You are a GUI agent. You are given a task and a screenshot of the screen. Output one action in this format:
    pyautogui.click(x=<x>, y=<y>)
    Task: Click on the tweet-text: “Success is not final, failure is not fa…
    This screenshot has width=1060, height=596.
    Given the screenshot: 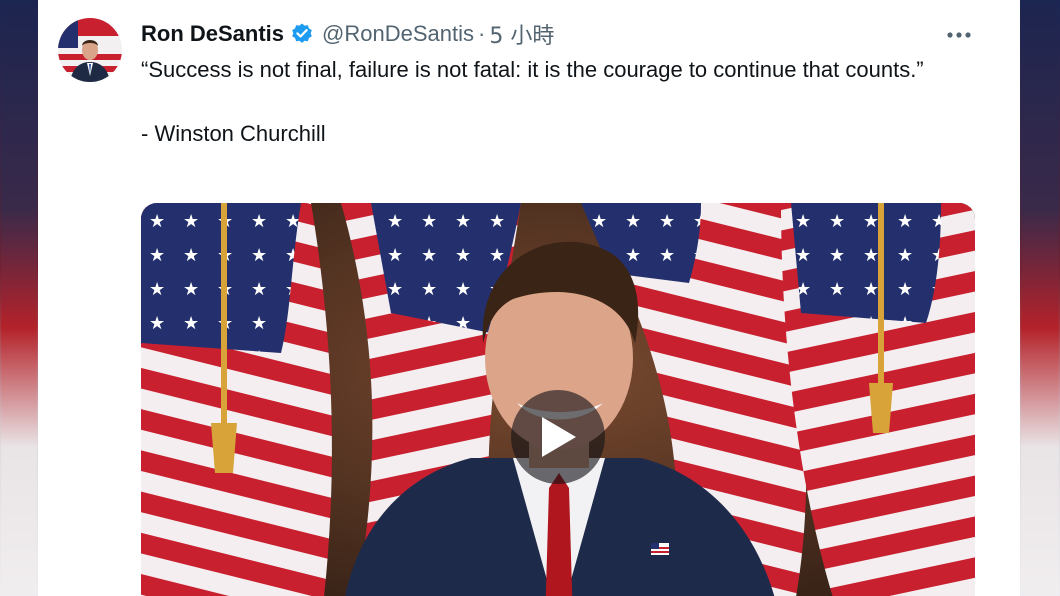 What is the action you would take?
    pyautogui.click(x=556, y=102)
    